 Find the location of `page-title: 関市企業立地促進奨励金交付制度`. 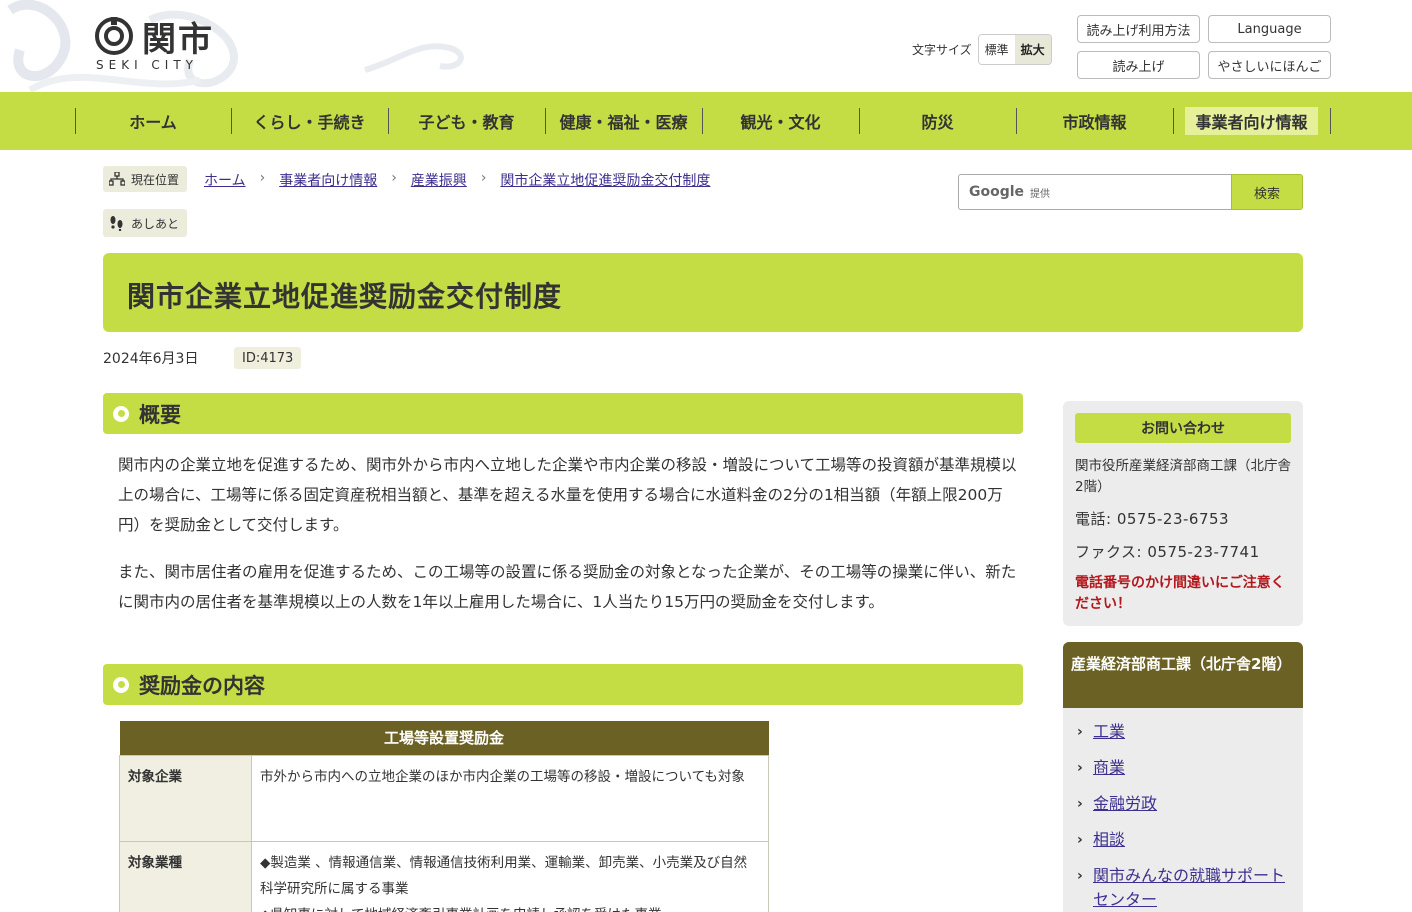

page-title: 関市企業立地促進奨励金交付制度 is located at coordinates (345, 296).